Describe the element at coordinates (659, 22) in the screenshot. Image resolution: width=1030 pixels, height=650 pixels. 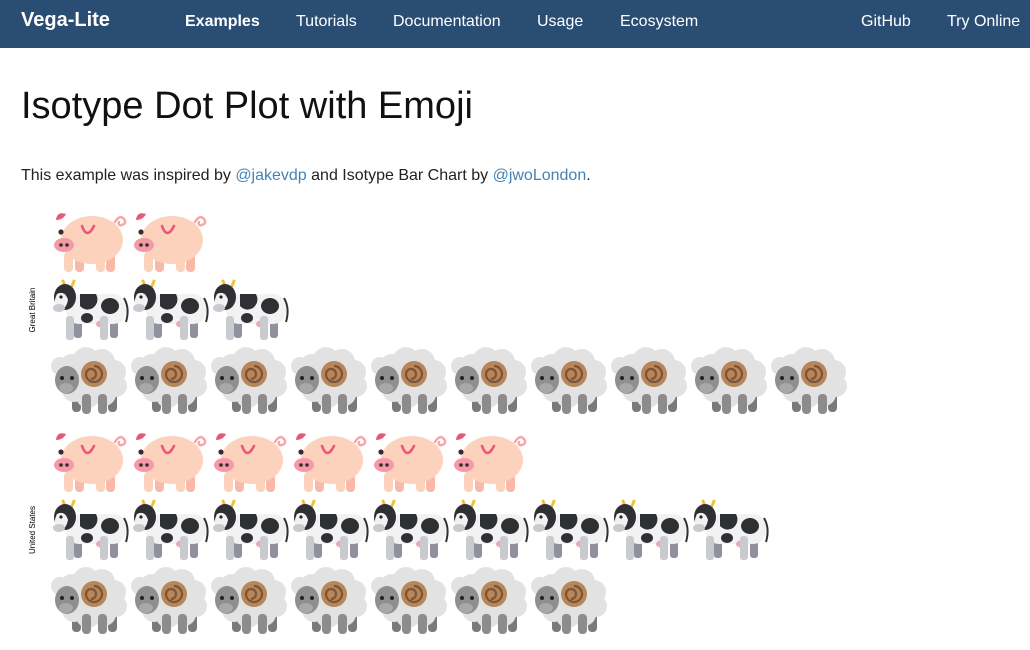
I see `nav-ecosystem: Ecosystem` at that location.